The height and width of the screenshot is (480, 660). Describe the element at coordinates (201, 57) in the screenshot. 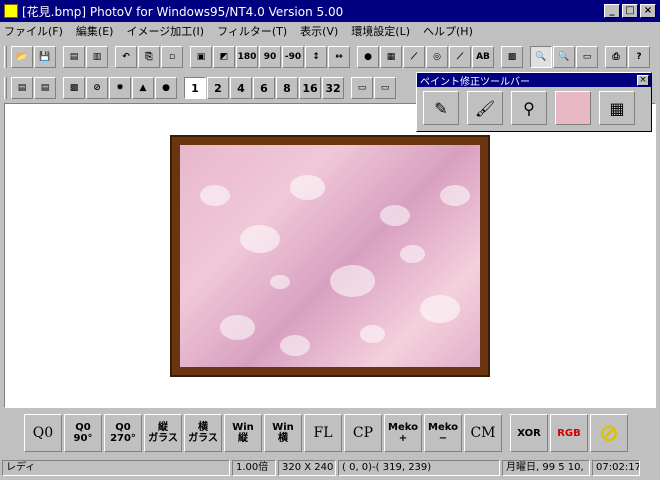

I see `trim-icon: ▣` at that location.